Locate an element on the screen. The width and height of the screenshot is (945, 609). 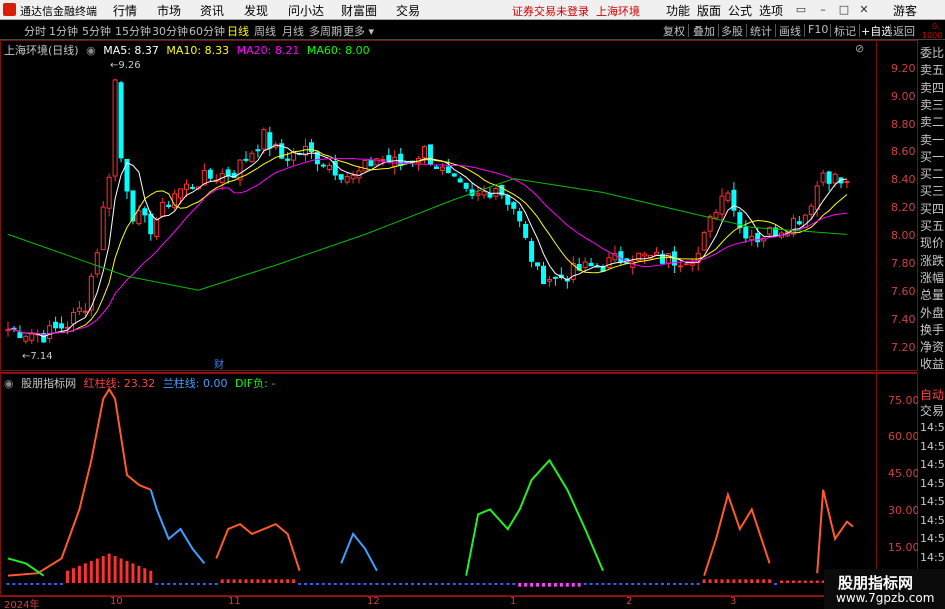
side-item: 换手 is located at coordinates (932, 329).